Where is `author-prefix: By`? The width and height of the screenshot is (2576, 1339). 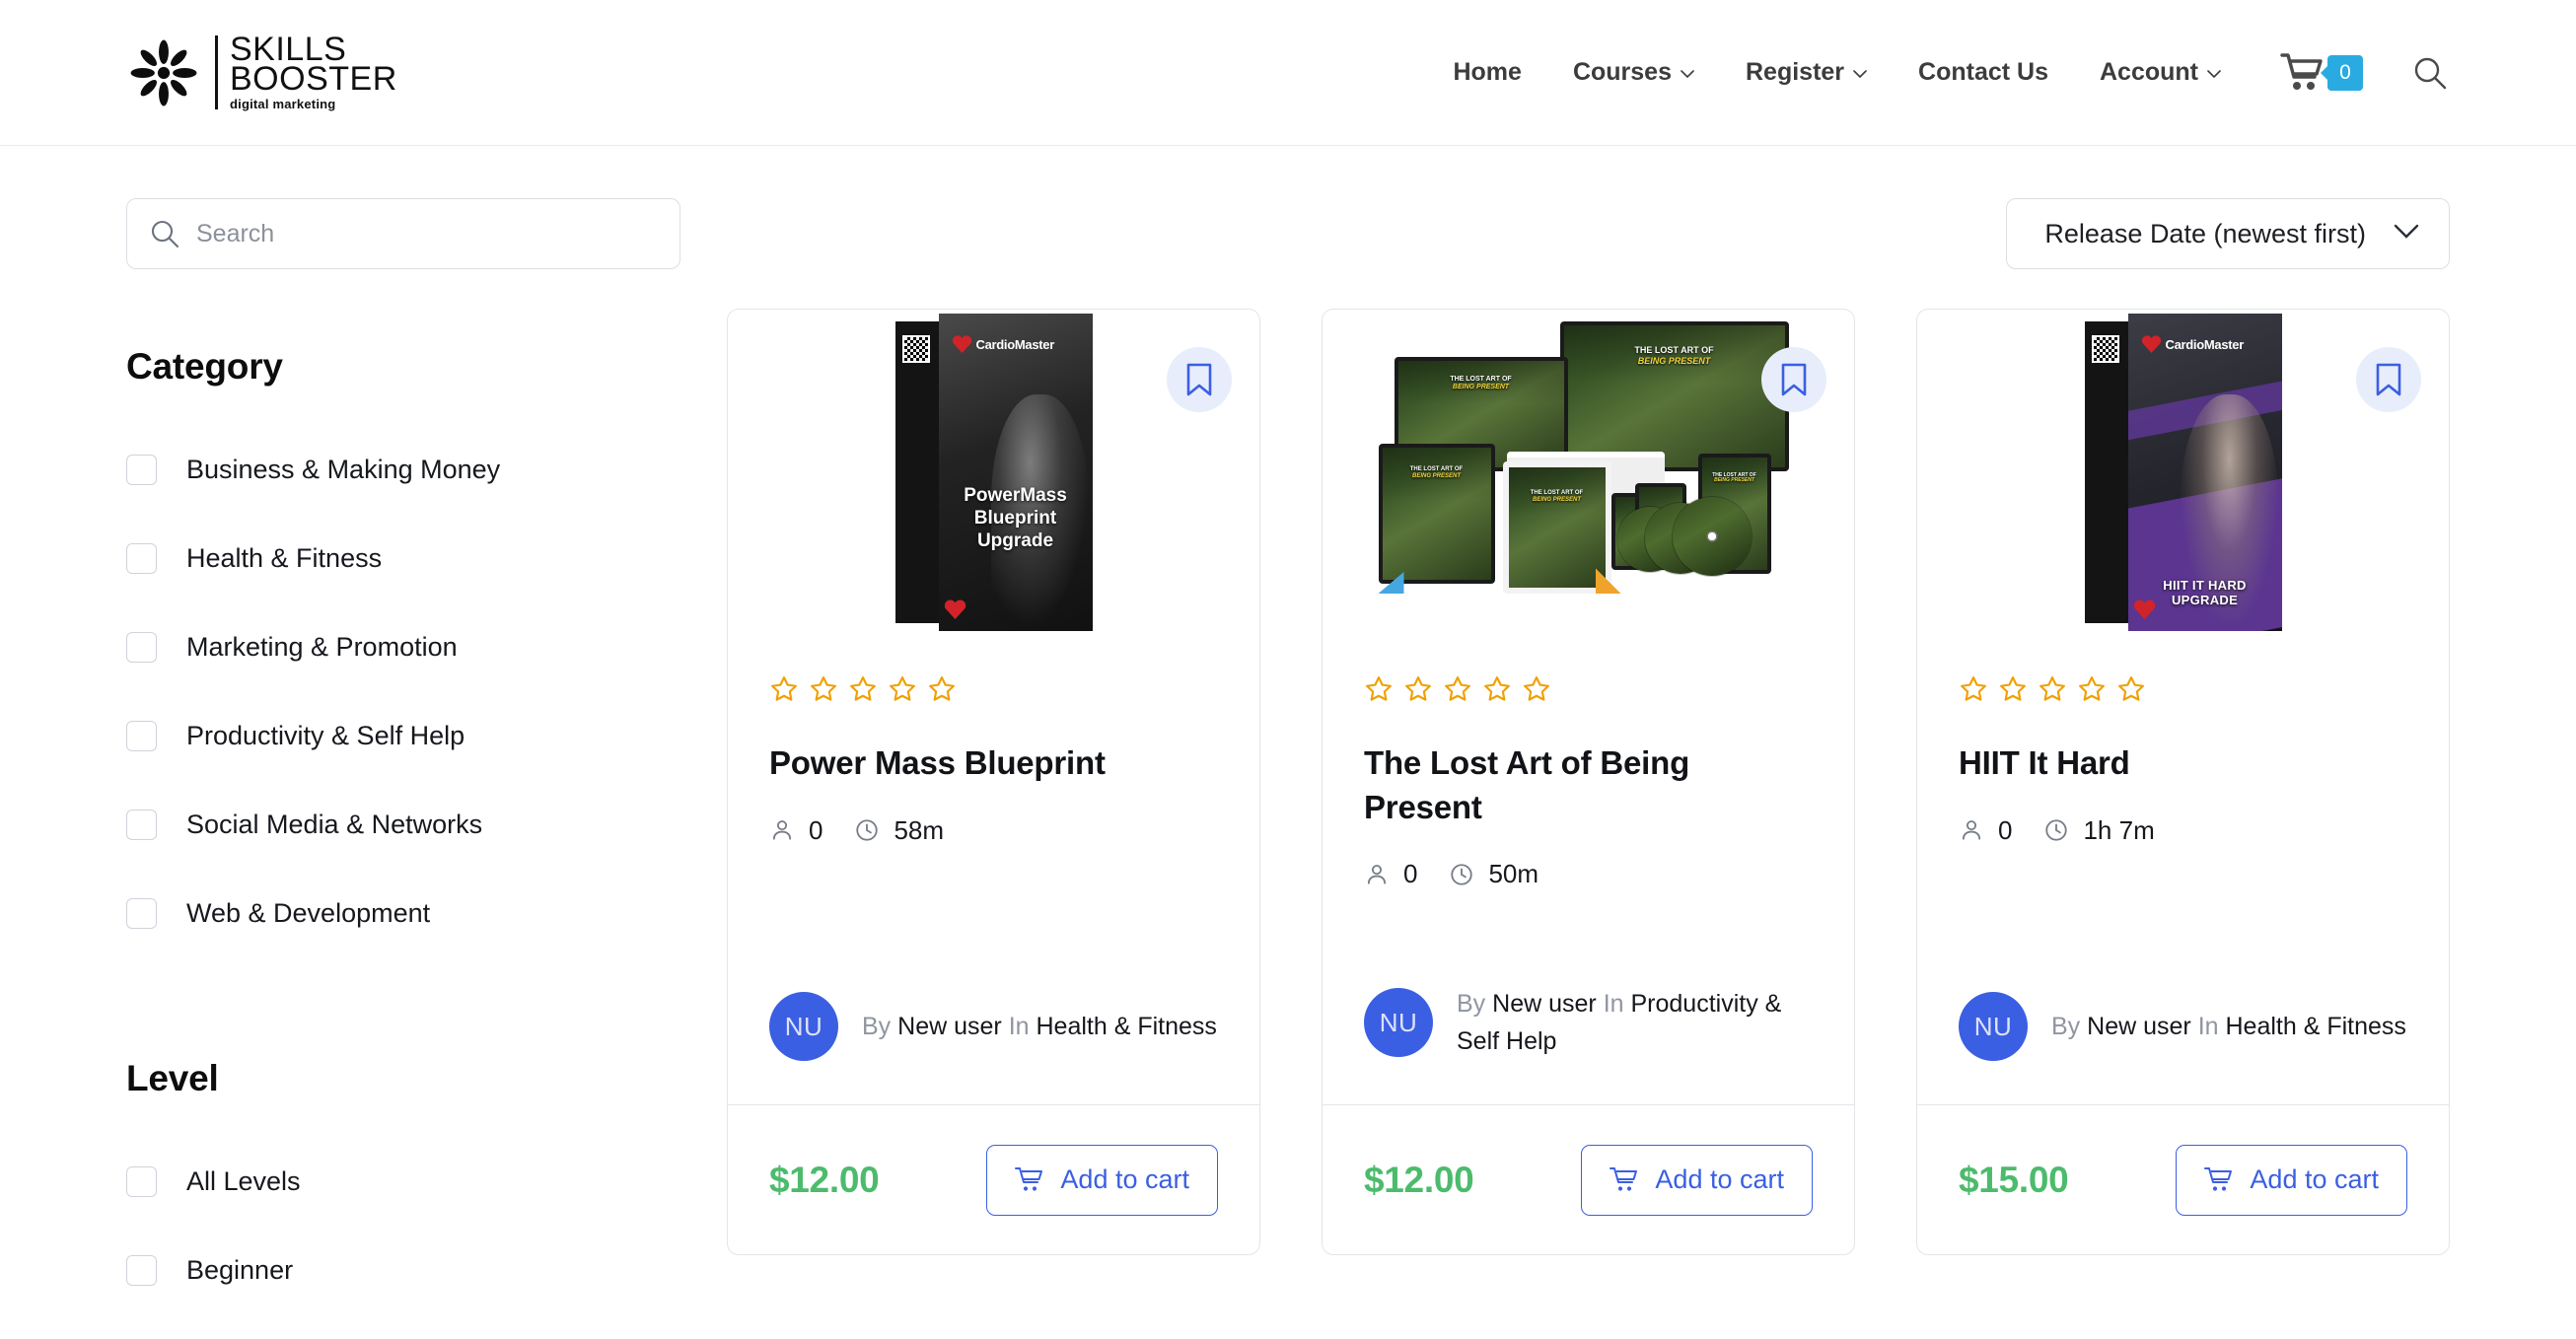 author-prefix: By is located at coordinates (1471, 1004).